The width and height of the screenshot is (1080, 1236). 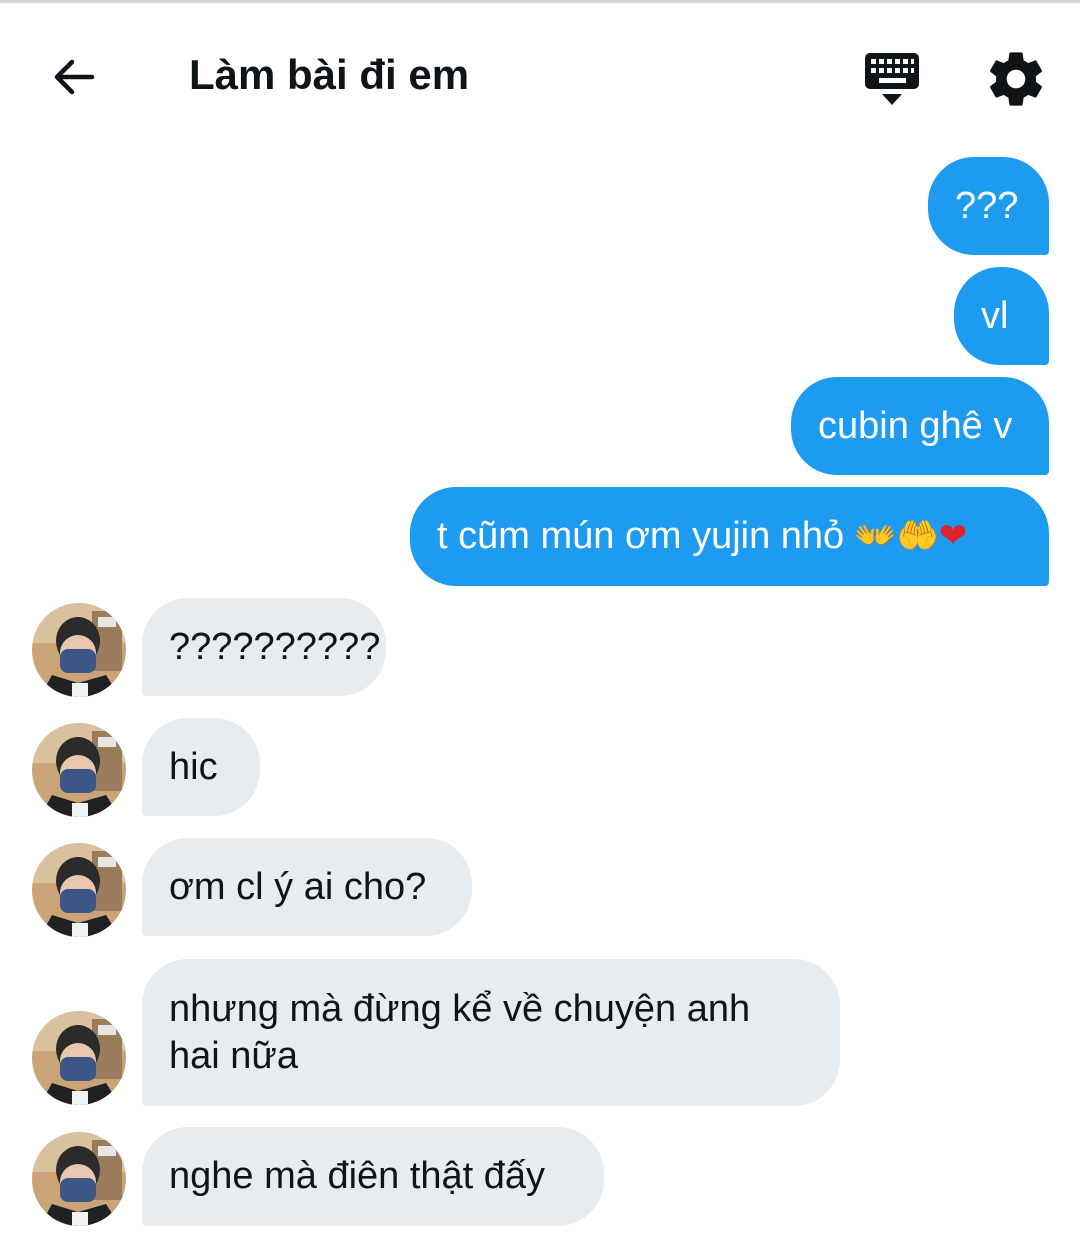 I want to click on keyboard-button, so click(x=892, y=79).